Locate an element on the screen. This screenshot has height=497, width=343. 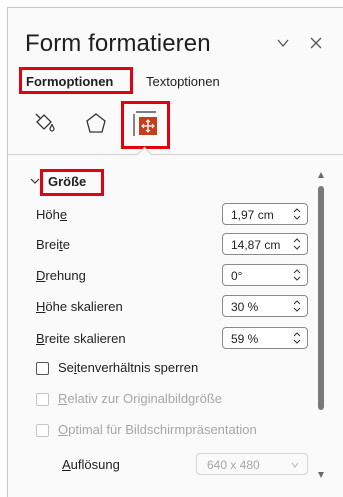
lock-aspect-ratio-checkbox is located at coordinates (42, 368).